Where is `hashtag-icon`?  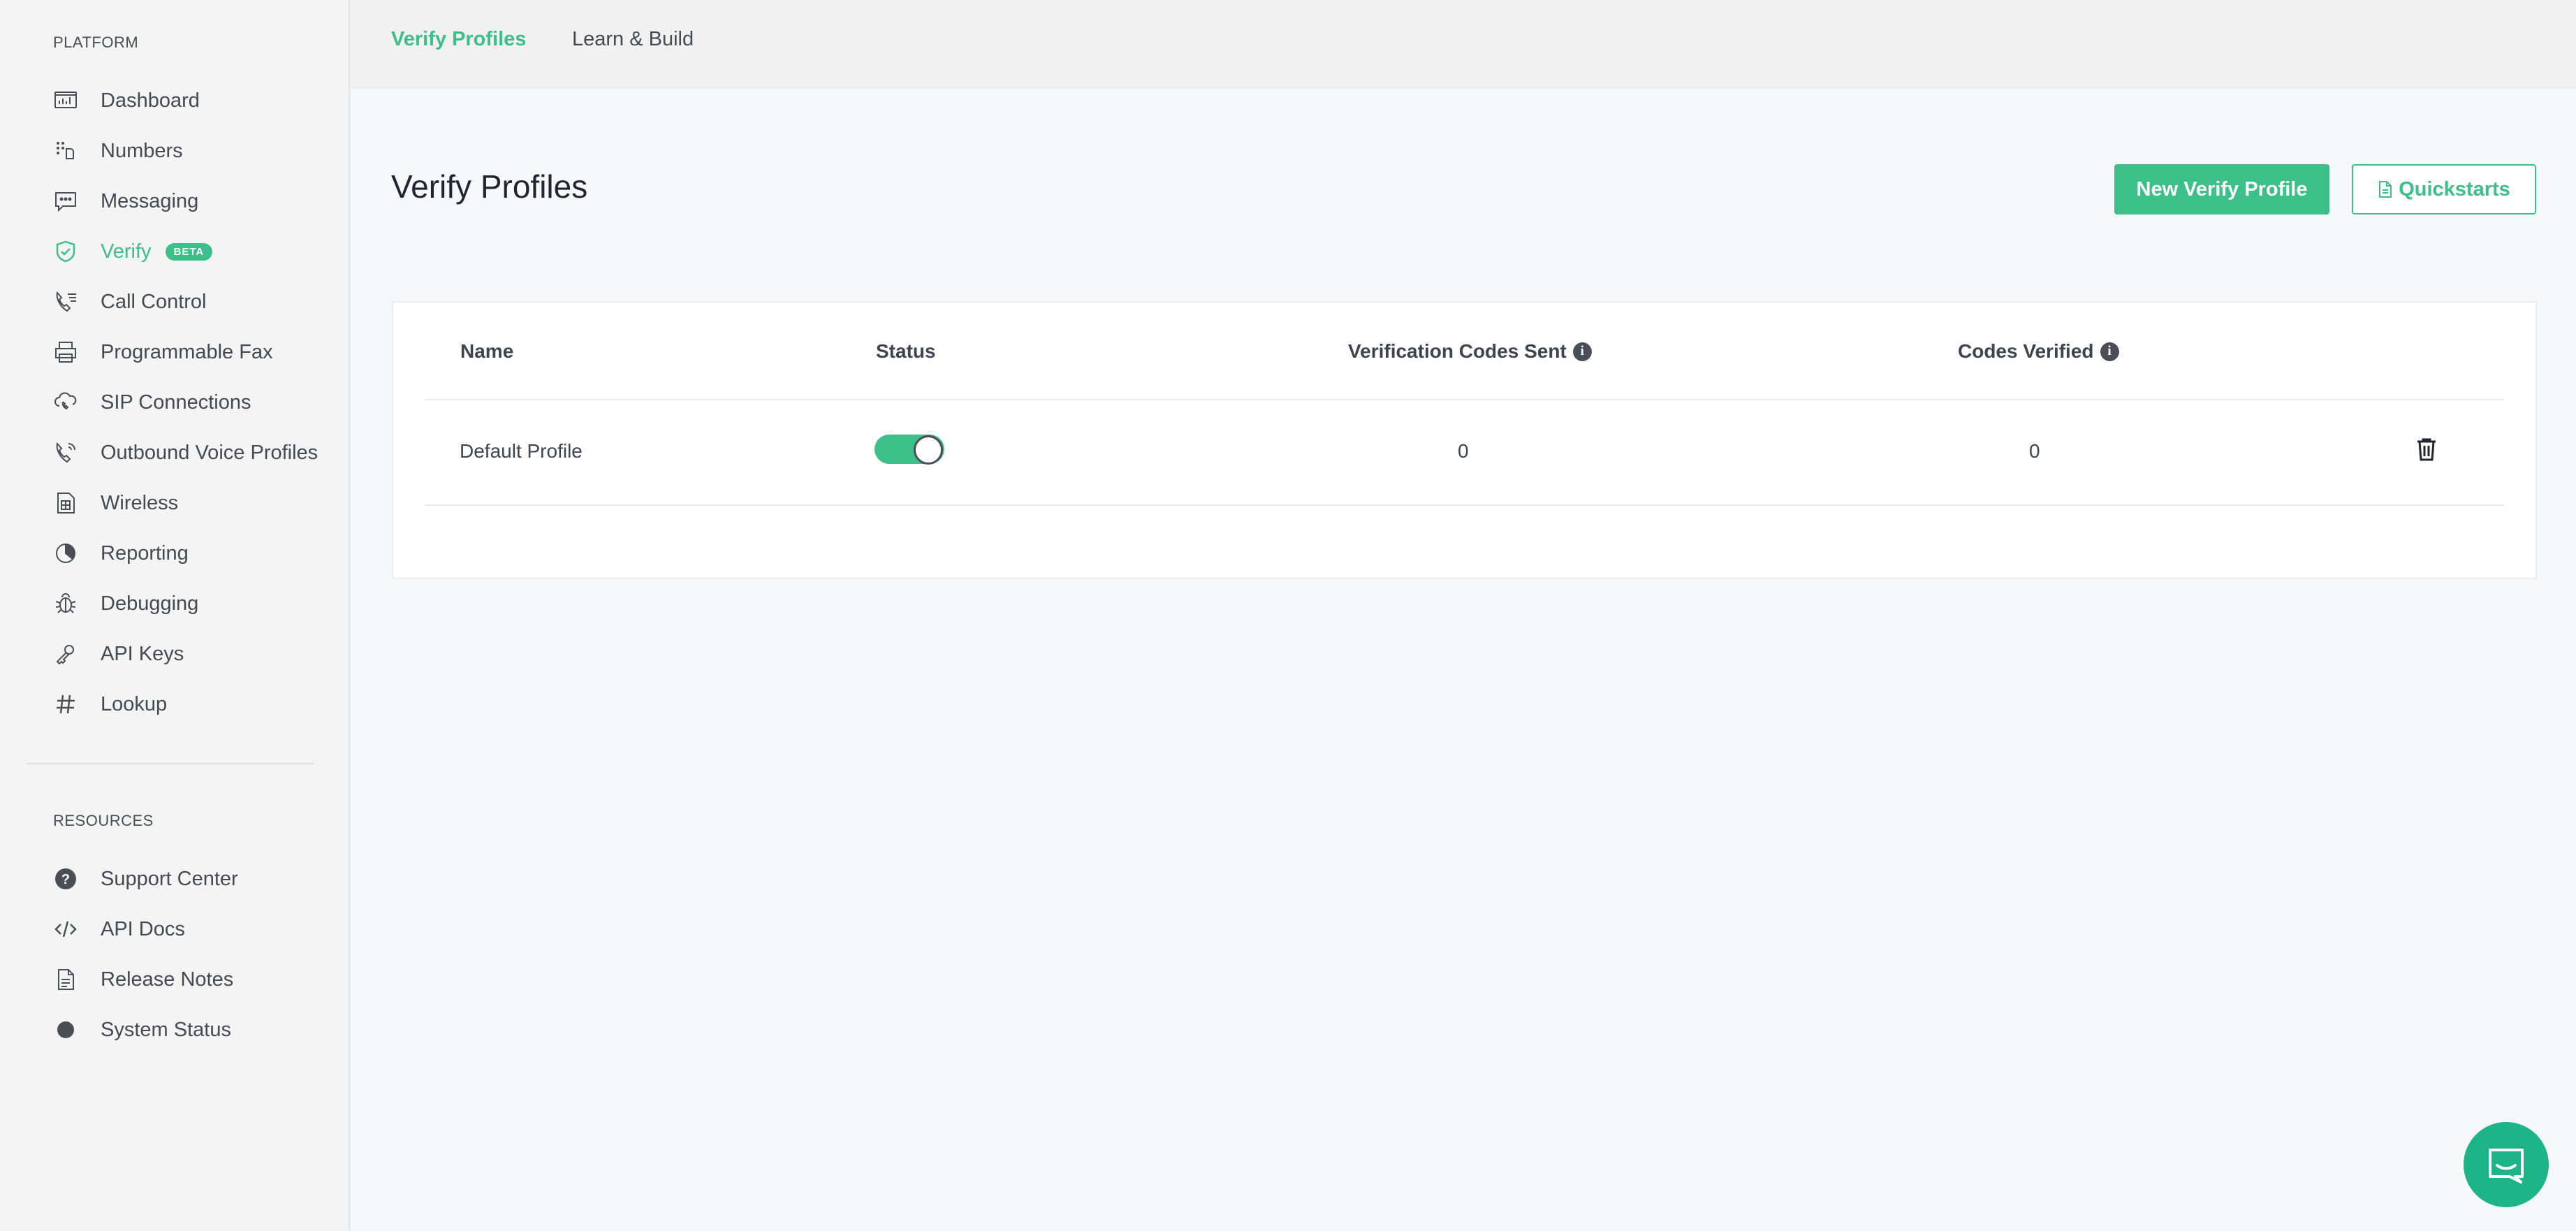
hashtag-icon is located at coordinates (65, 704).